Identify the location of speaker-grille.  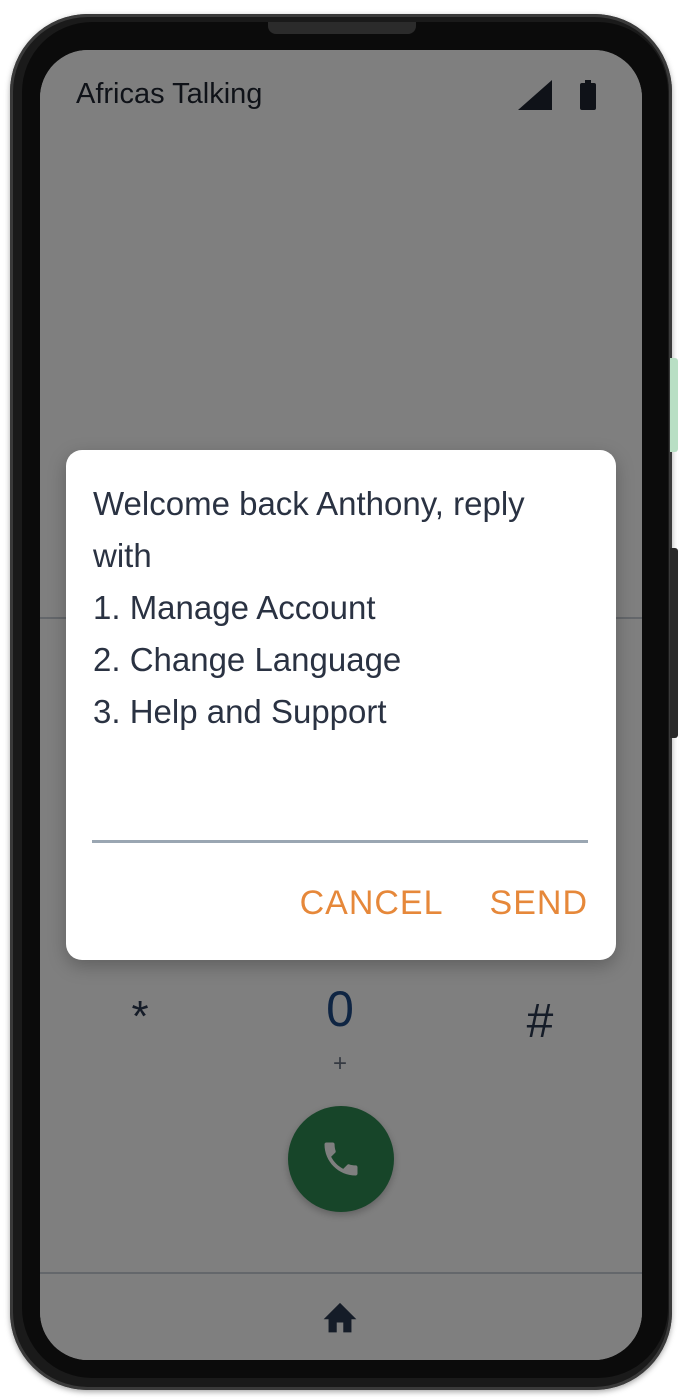
(342, 28).